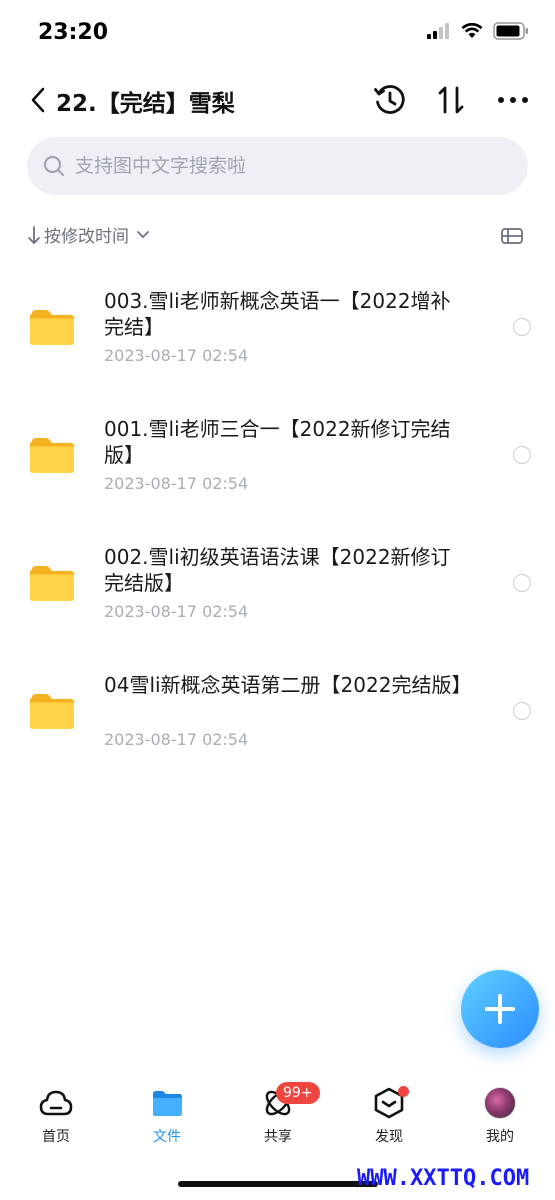  What do you see at coordinates (278, 1184) in the screenshot?
I see `home-indicator` at bounding box center [278, 1184].